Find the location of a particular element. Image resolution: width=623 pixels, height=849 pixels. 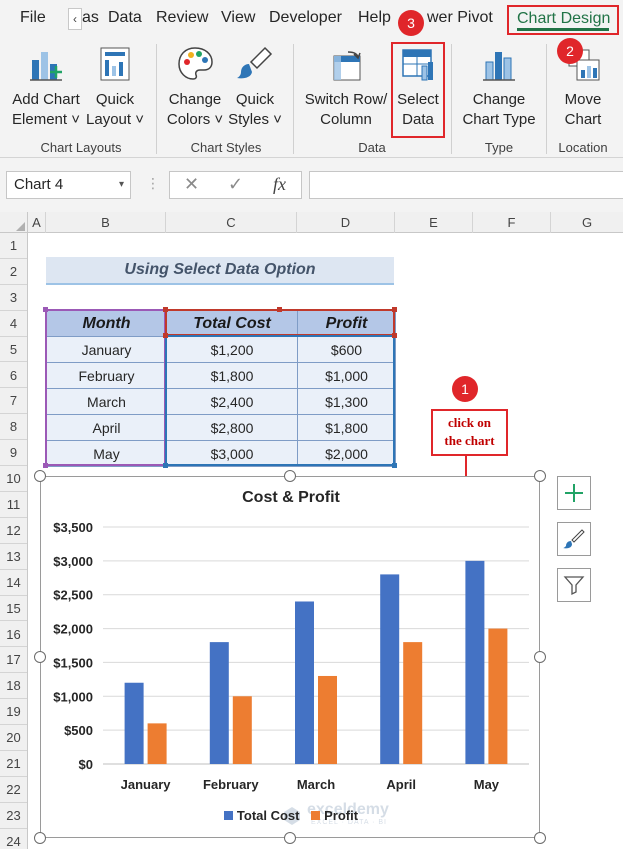

row-header: 6 is located at coordinates (13, 376).